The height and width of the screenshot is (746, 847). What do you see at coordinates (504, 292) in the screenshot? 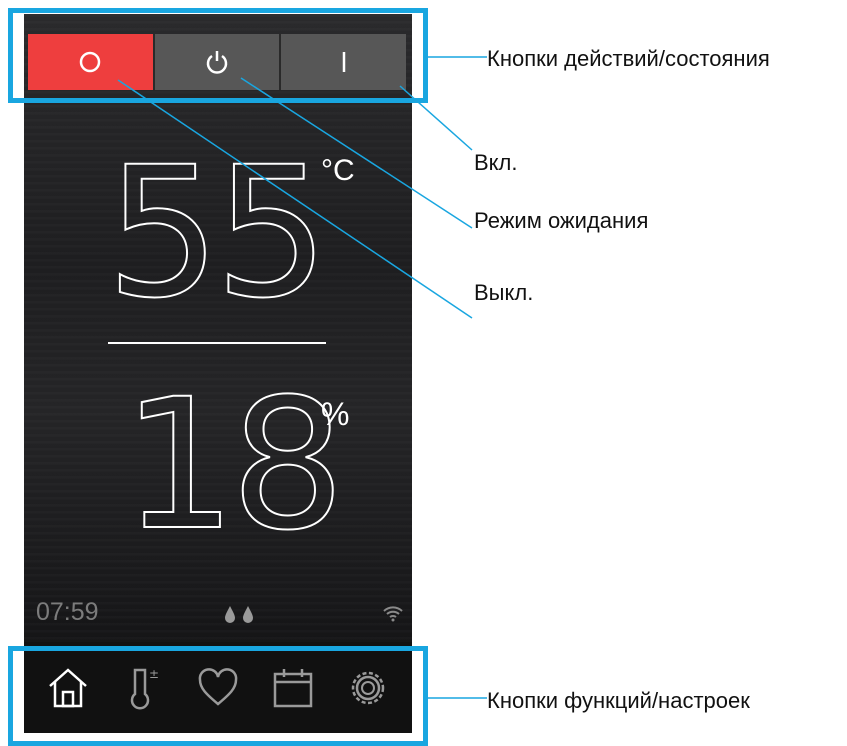
I see `label-off: Выкл.` at bounding box center [504, 292].